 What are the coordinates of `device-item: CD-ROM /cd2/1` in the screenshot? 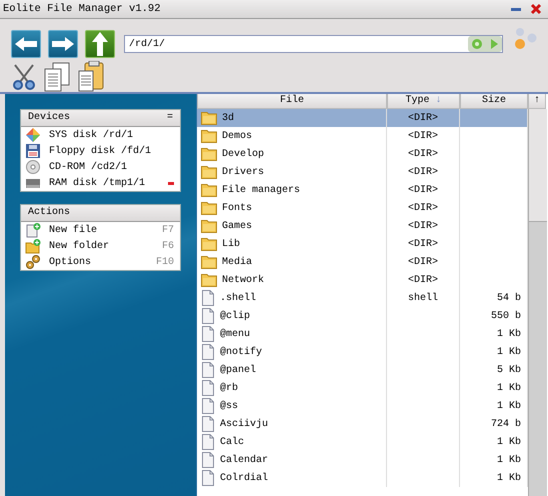 It's located at (100, 167).